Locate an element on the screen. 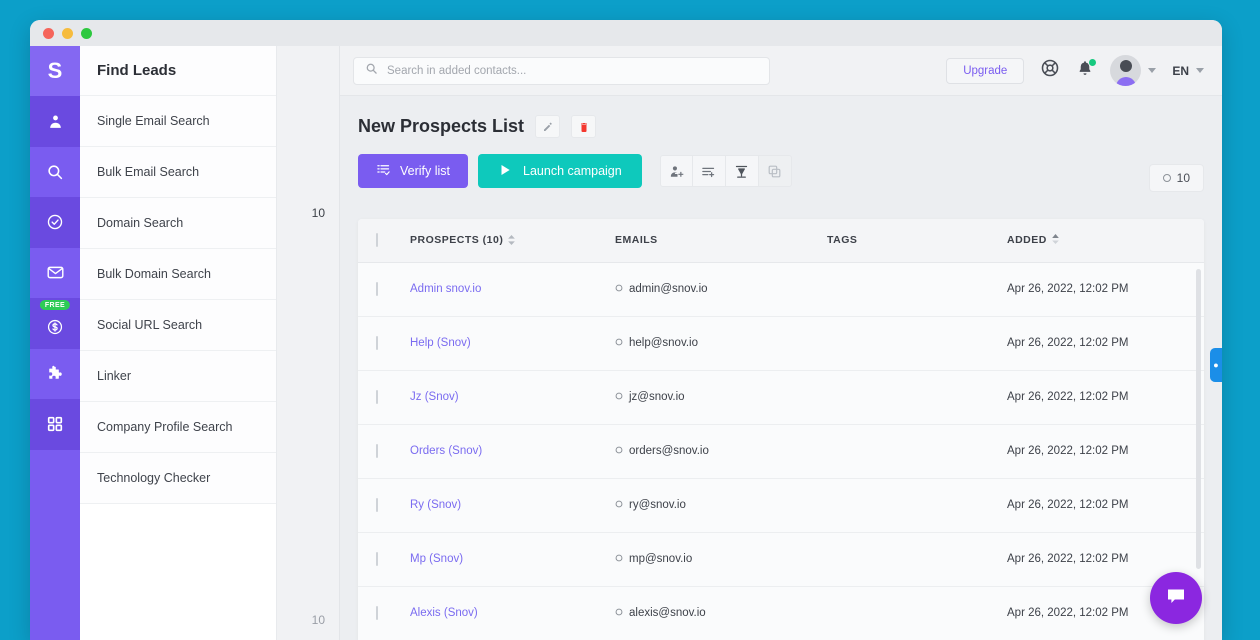 The height and width of the screenshot is (640, 1260). sort-icon is located at coordinates (512, 240).